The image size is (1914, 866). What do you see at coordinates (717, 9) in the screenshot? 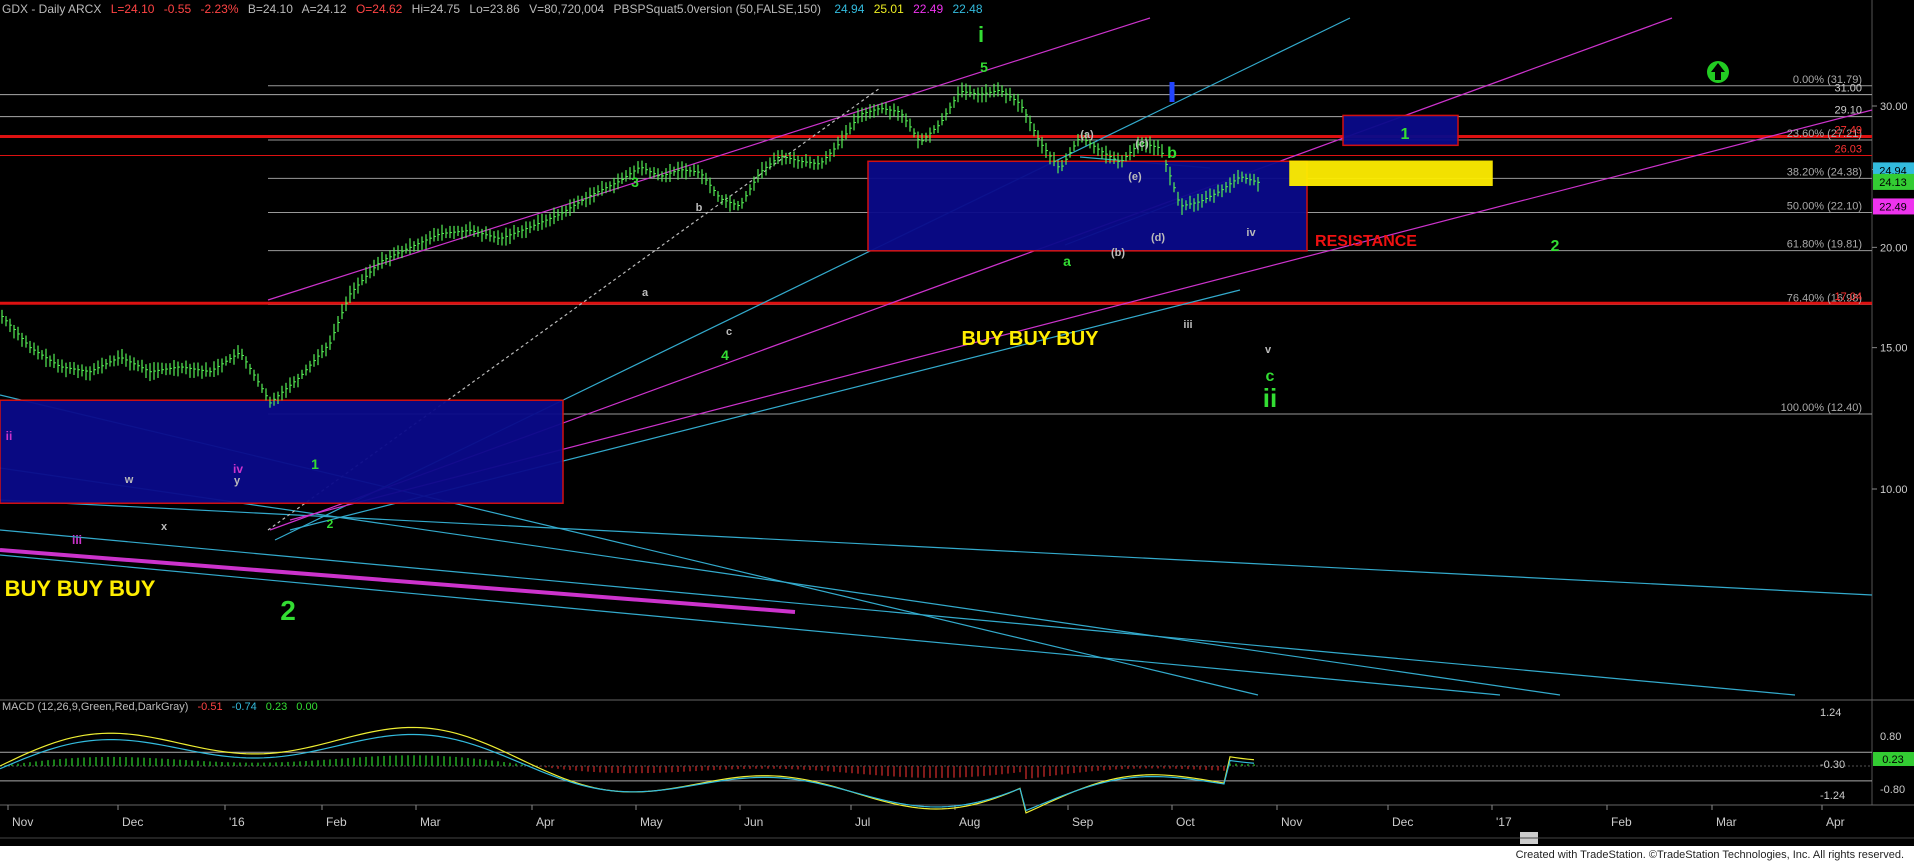
I see `header-study: PBSPSquat5.0version (50,FALSE,150)` at bounding box center [717, 9].